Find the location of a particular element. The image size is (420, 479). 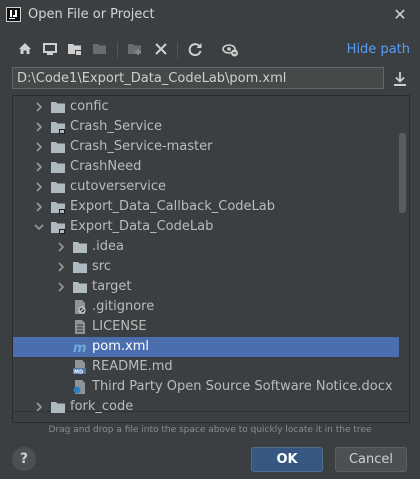

tree-row: Crash_Service is located at coordinates (206, 127).